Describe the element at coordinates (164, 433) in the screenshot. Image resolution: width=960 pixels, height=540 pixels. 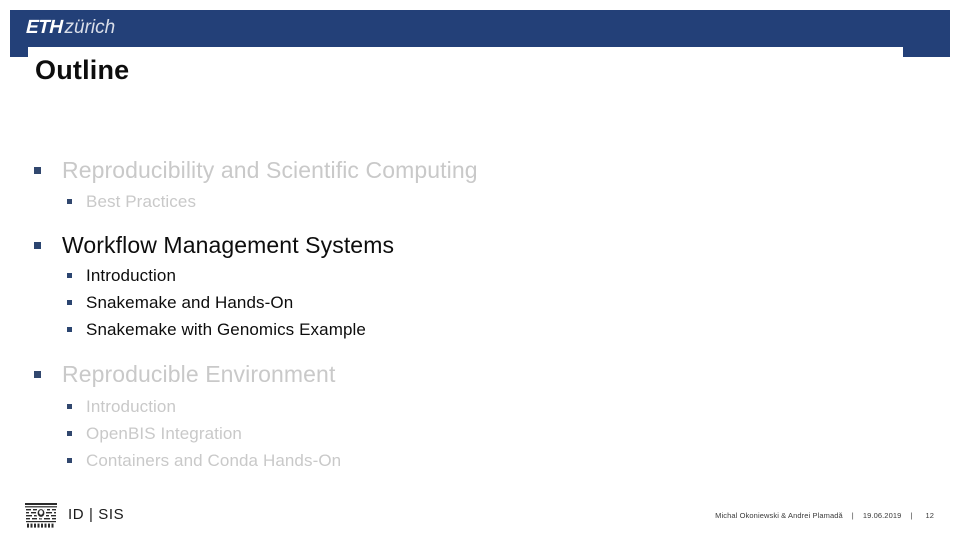
I see `outline-subitem-label: OpenBIS Integration` at that location.